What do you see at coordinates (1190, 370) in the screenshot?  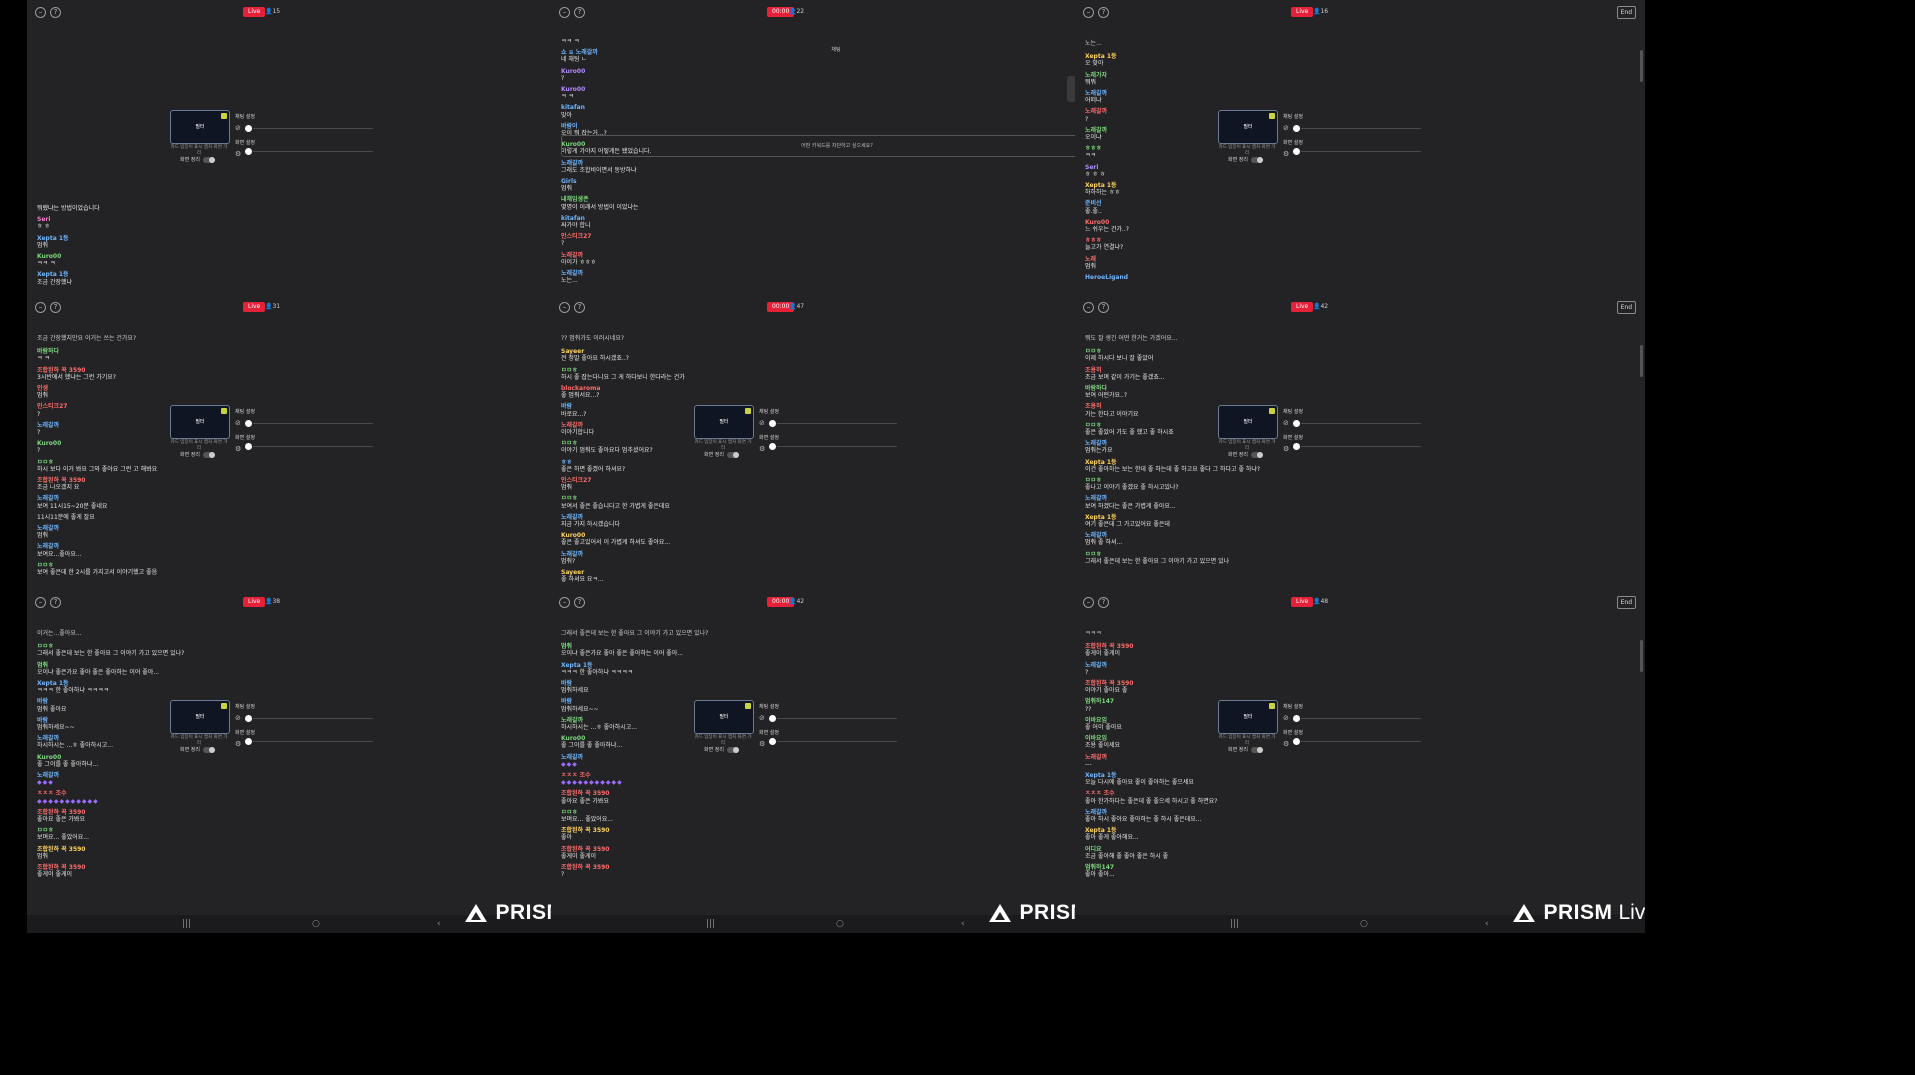 I see `chat-username: 조용히` at bounding box center [1190, 370].